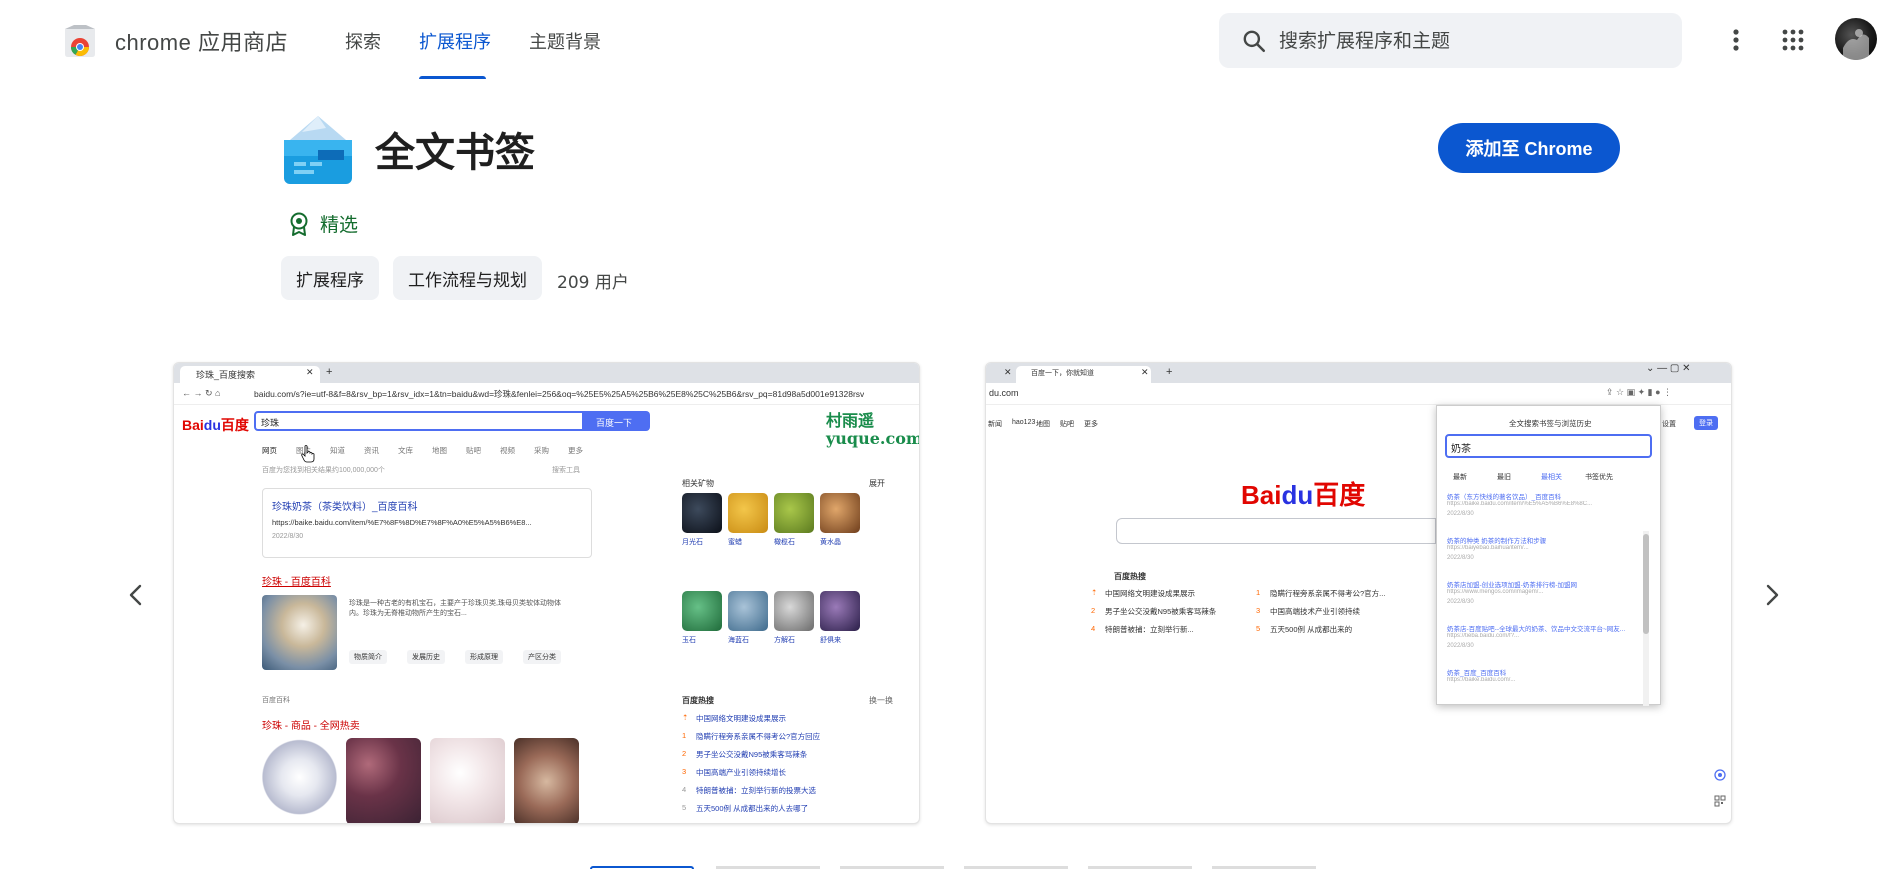 This screenshot has height=869, width=1899. I want to click on featured-badge: 精选, so click(323, 223).